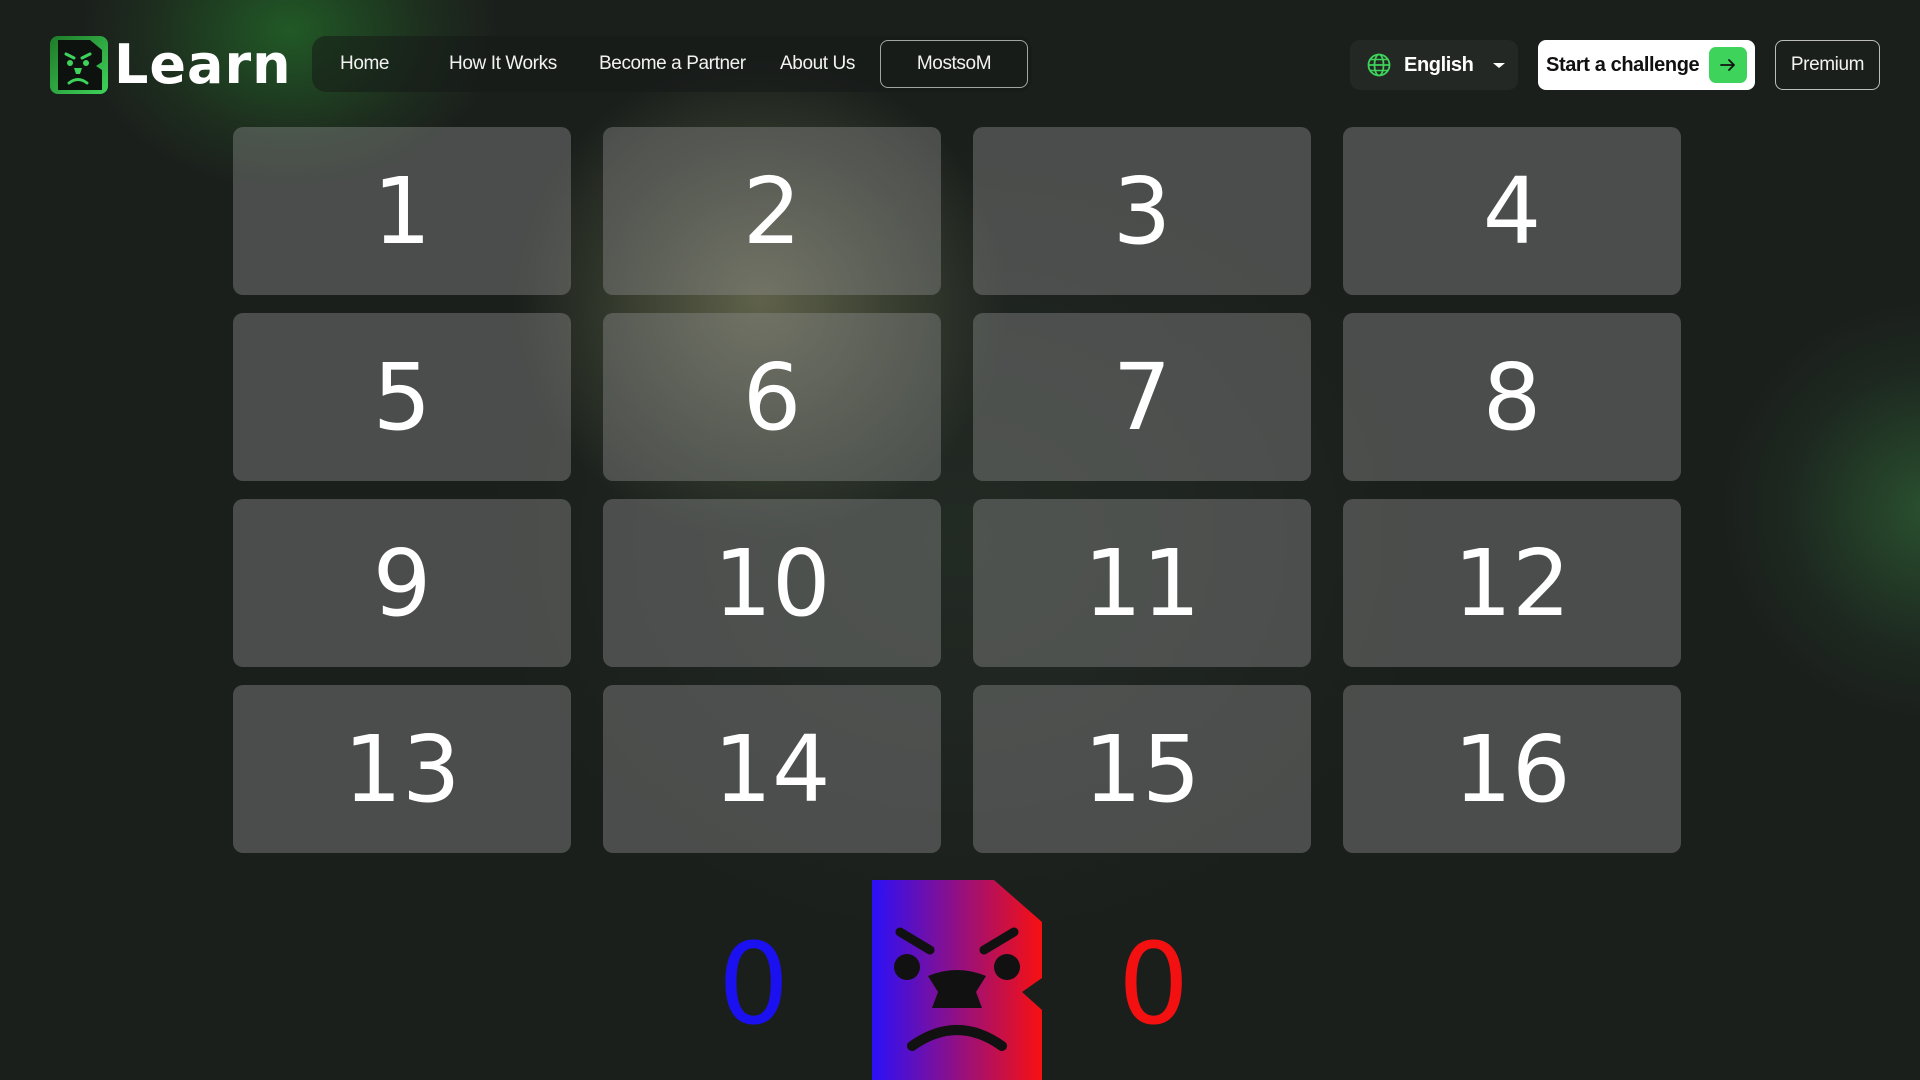 The height and width of the screenshot is (1080, 1920). I want to click on premium-button: Premium, so click(1827, 65).